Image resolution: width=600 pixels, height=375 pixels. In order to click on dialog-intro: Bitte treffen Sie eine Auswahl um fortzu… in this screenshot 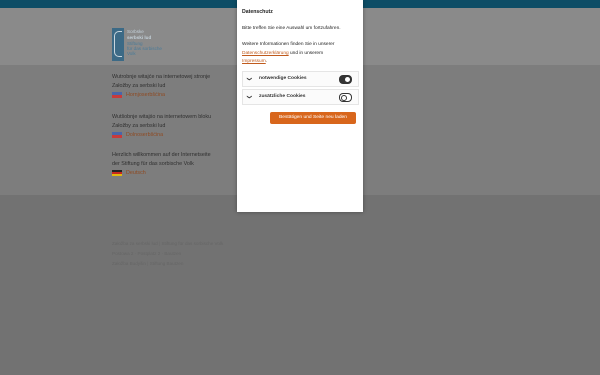, I will do `click(291, 28)`.